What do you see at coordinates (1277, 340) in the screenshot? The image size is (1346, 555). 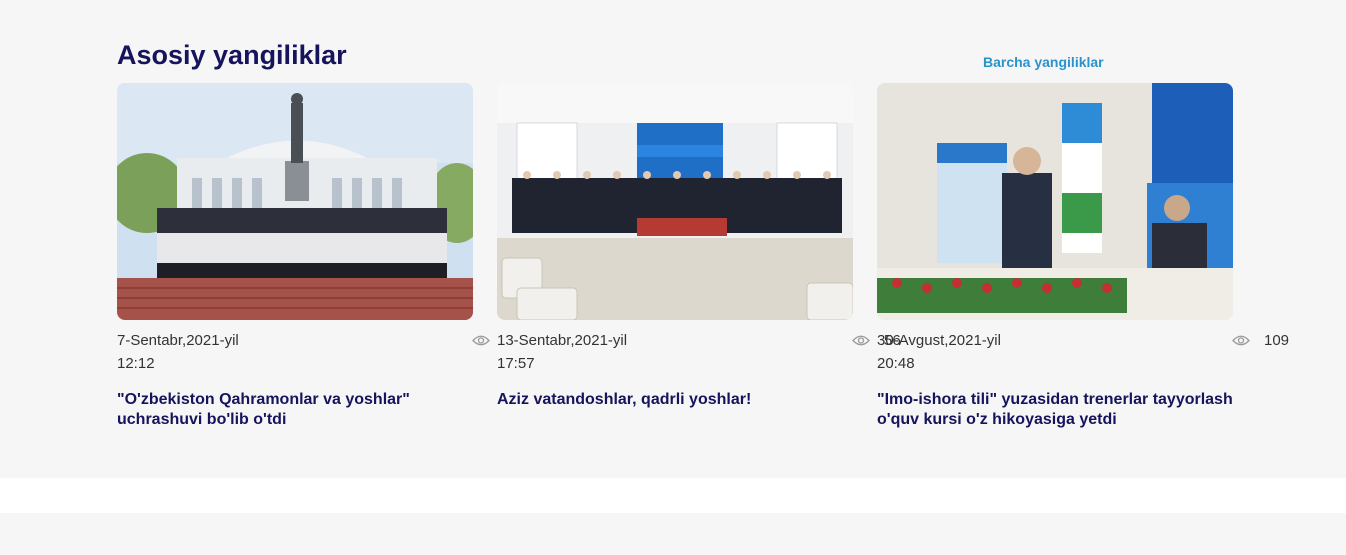 I see `views-count: 109` at bounding box center [1277, 340].